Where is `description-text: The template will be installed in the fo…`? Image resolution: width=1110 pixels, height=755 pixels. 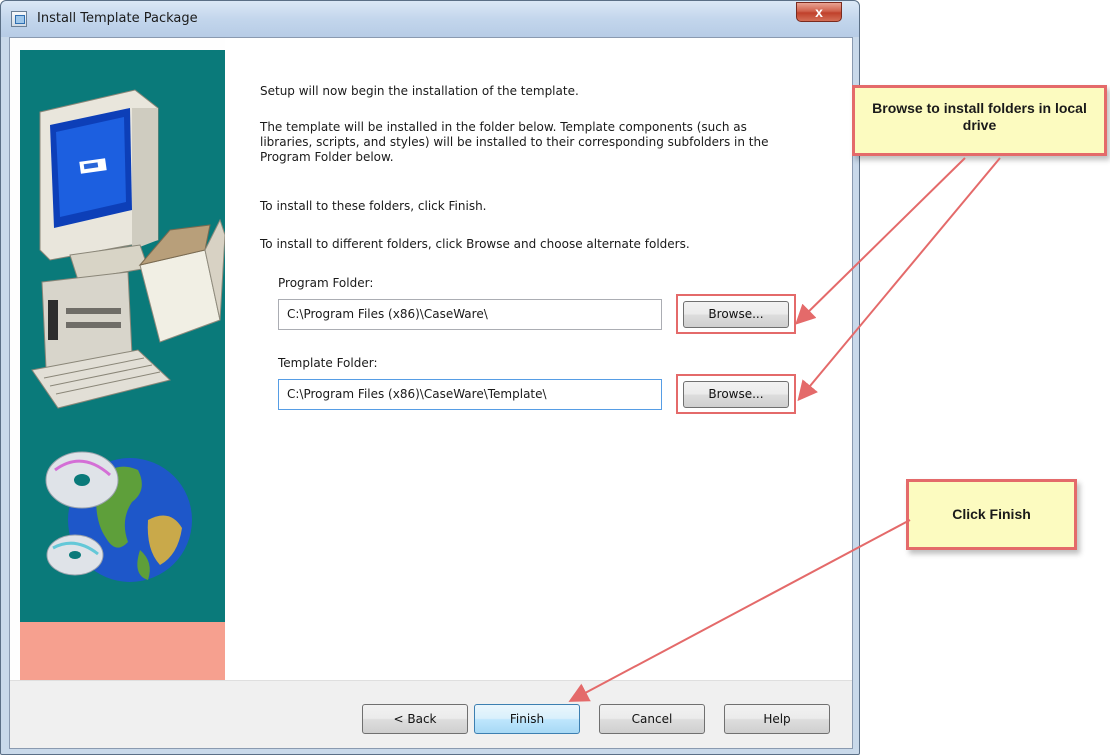 description-text: The template will be installed in the fo… is located at coordinates (514, 142).